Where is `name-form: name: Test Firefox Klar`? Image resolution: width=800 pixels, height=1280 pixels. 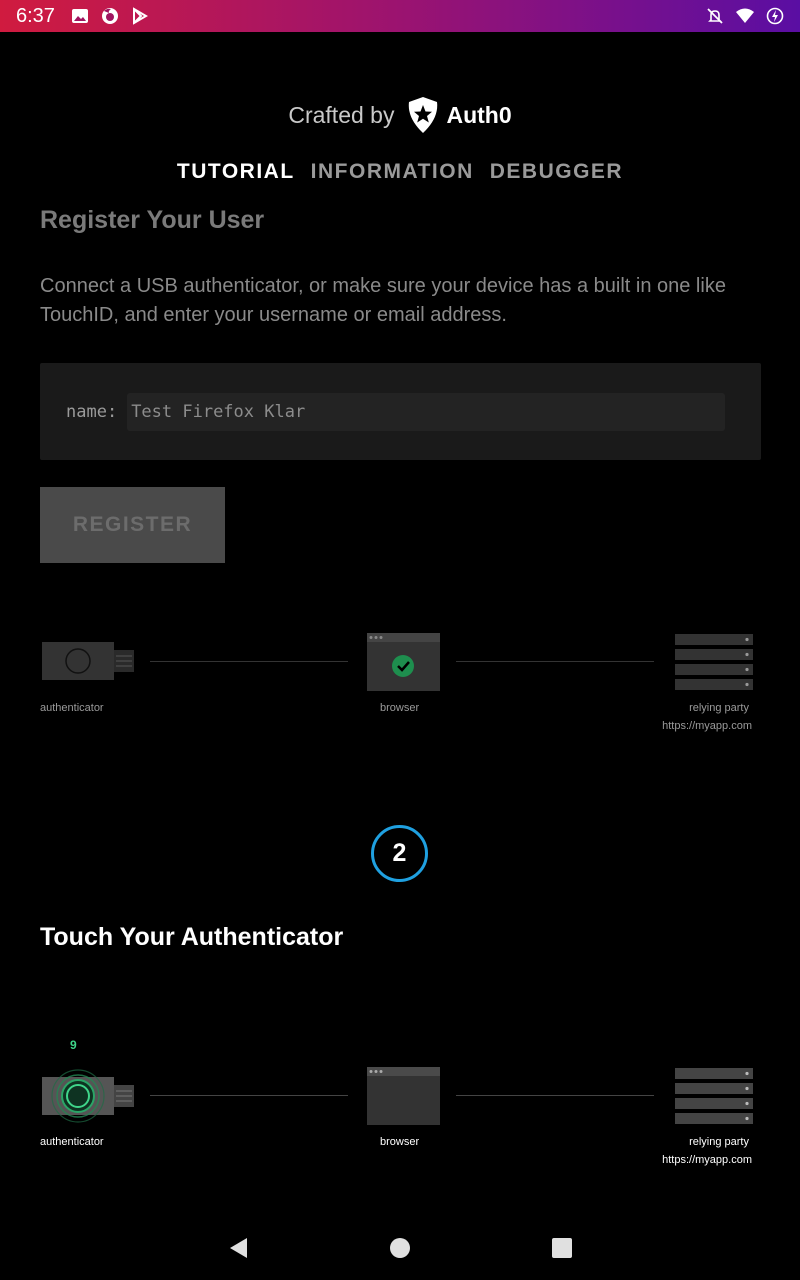 name-form: name: Test Firefox Klar is located at coordinates (400, 411).